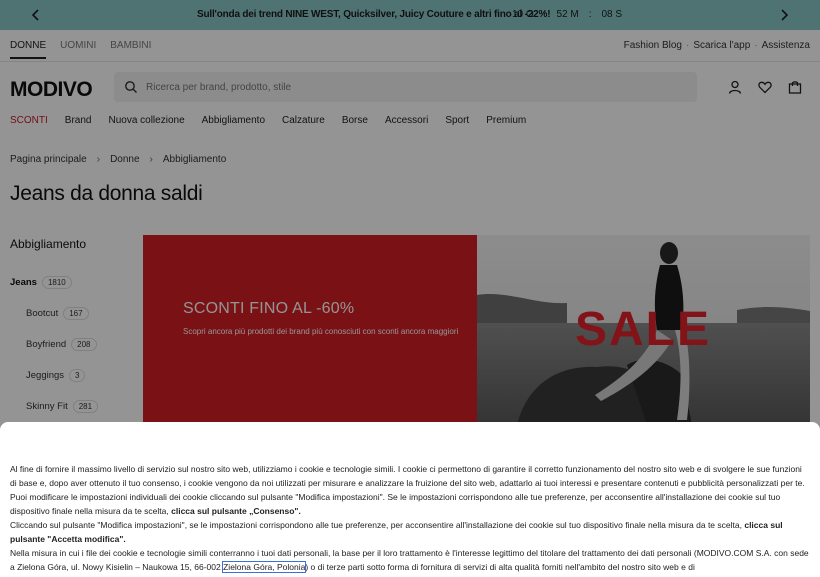  I want to click on category-sport: Sport, so click(457, 120).